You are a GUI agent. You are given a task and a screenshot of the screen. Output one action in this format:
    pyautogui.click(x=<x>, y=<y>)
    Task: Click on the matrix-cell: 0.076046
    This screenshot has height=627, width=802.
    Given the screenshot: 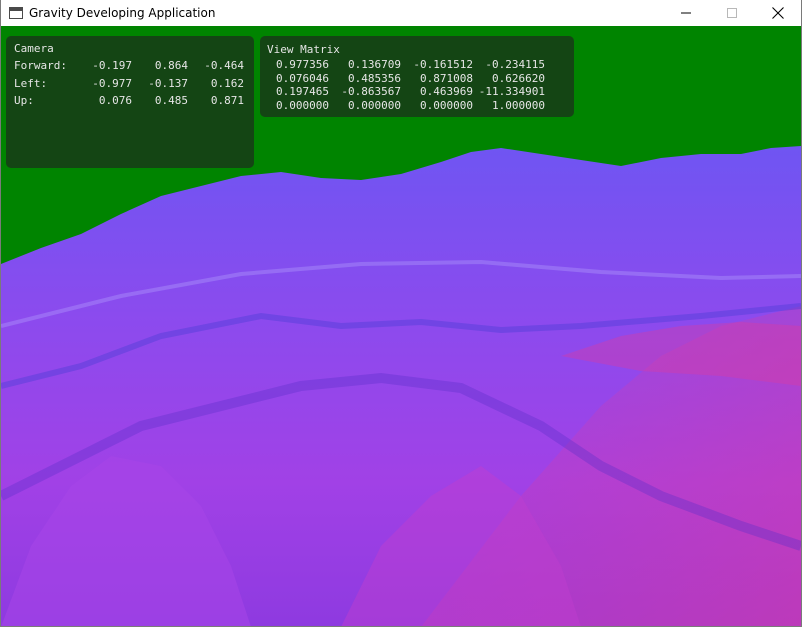 What is the action you would take?
    pyautogui.click(x=302, y=78)
    